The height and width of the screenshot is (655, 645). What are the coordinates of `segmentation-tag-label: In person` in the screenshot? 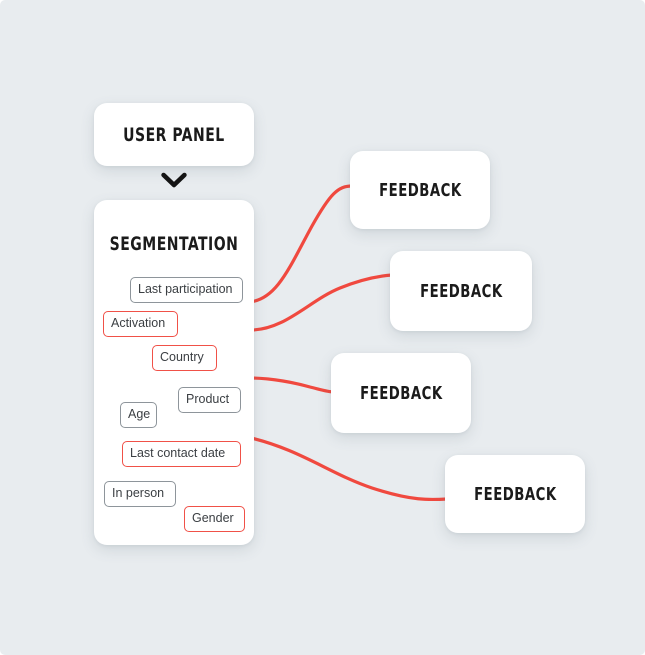 It's located at (138, 493).